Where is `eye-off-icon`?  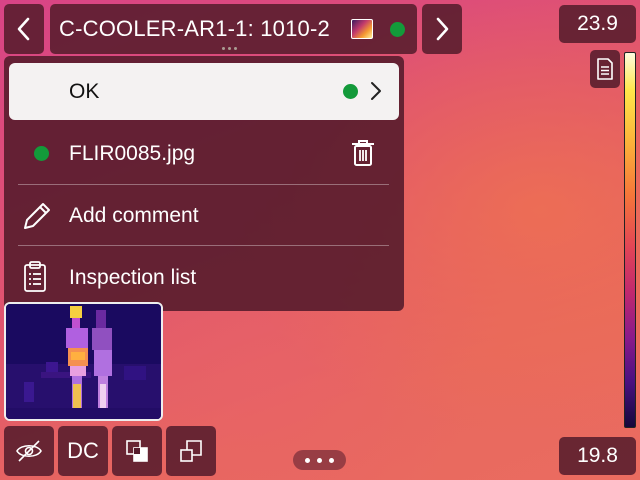 eye-off-icon is located at coordinates (29, 451).